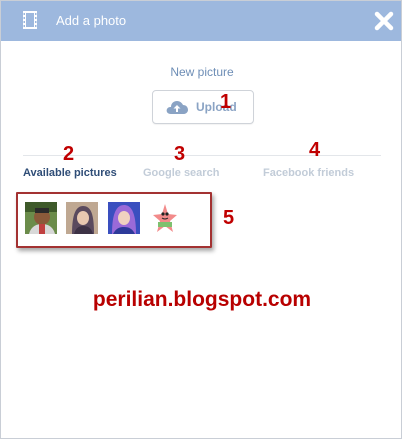  Describe the element at coordinates (181, 173) in the screenshot. I see `tab-google-search: Google search` at that location.